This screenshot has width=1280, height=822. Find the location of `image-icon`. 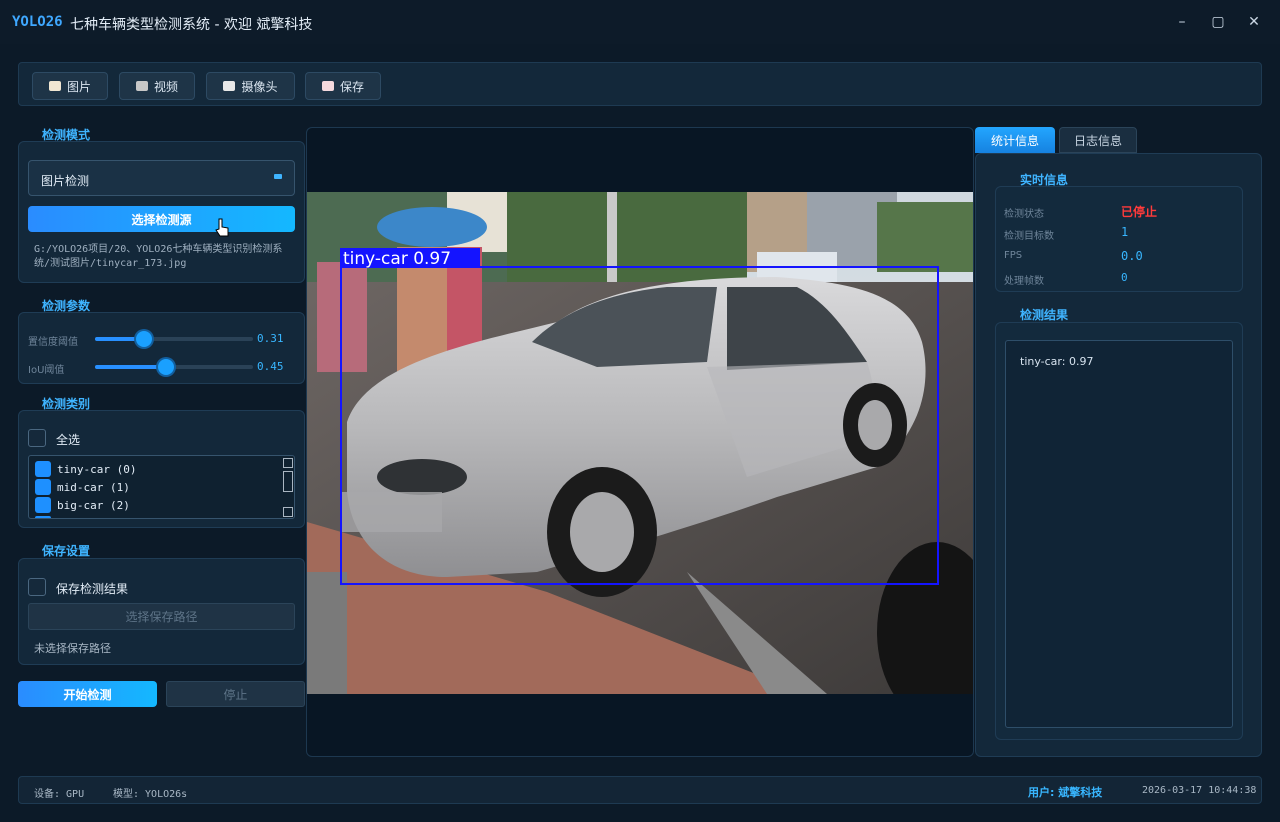

image-icon is located at coordinates (54, 86).